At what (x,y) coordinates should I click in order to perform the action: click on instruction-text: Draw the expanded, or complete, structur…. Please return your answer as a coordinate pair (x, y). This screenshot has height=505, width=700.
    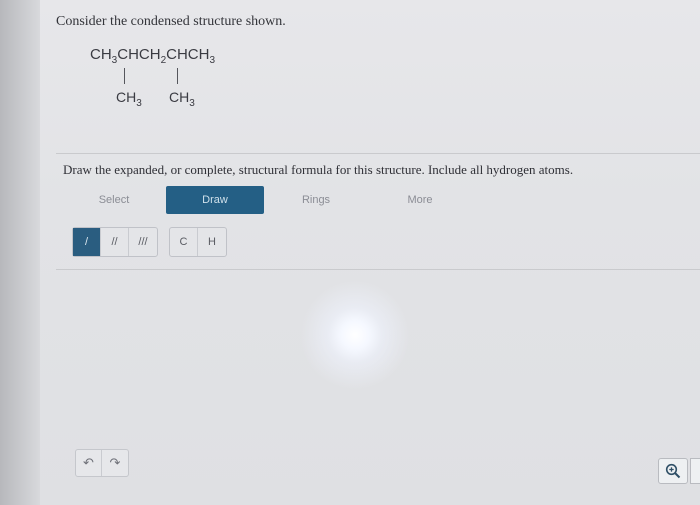
    Looking at the image, I should click on (318, 169).